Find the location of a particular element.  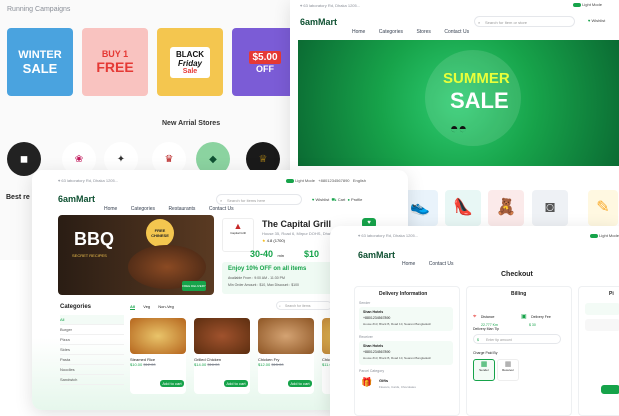

min-order-value: $10 is located at coordinates (312, 254).